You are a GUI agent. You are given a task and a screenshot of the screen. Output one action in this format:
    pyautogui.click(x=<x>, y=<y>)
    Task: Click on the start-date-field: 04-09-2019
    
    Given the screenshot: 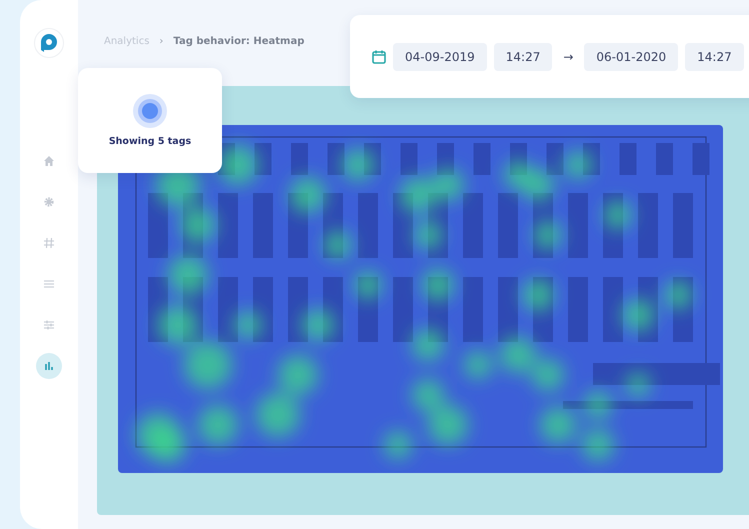 What is the action you would take?
    pyautogui.click(x=440, y=56)
    